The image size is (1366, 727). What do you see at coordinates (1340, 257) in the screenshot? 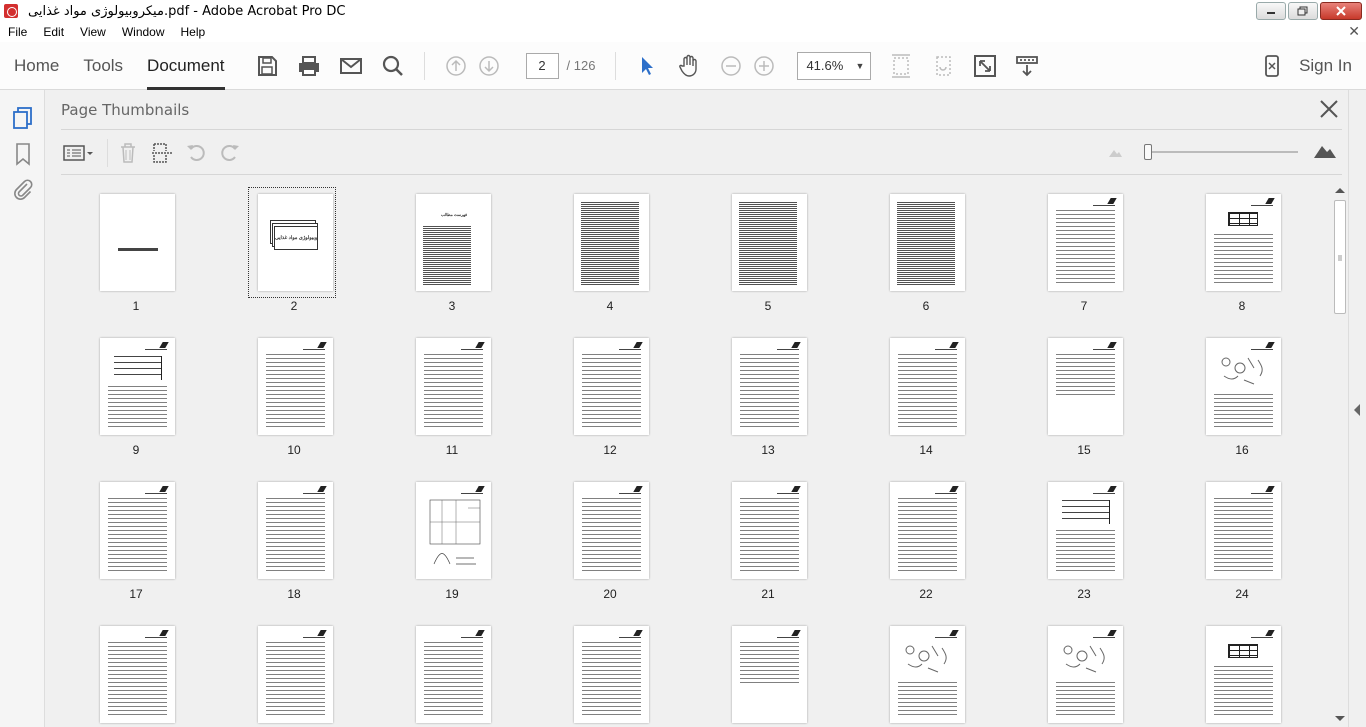
I see `scrollbar-thumb` at bounding box center [1340, 257].